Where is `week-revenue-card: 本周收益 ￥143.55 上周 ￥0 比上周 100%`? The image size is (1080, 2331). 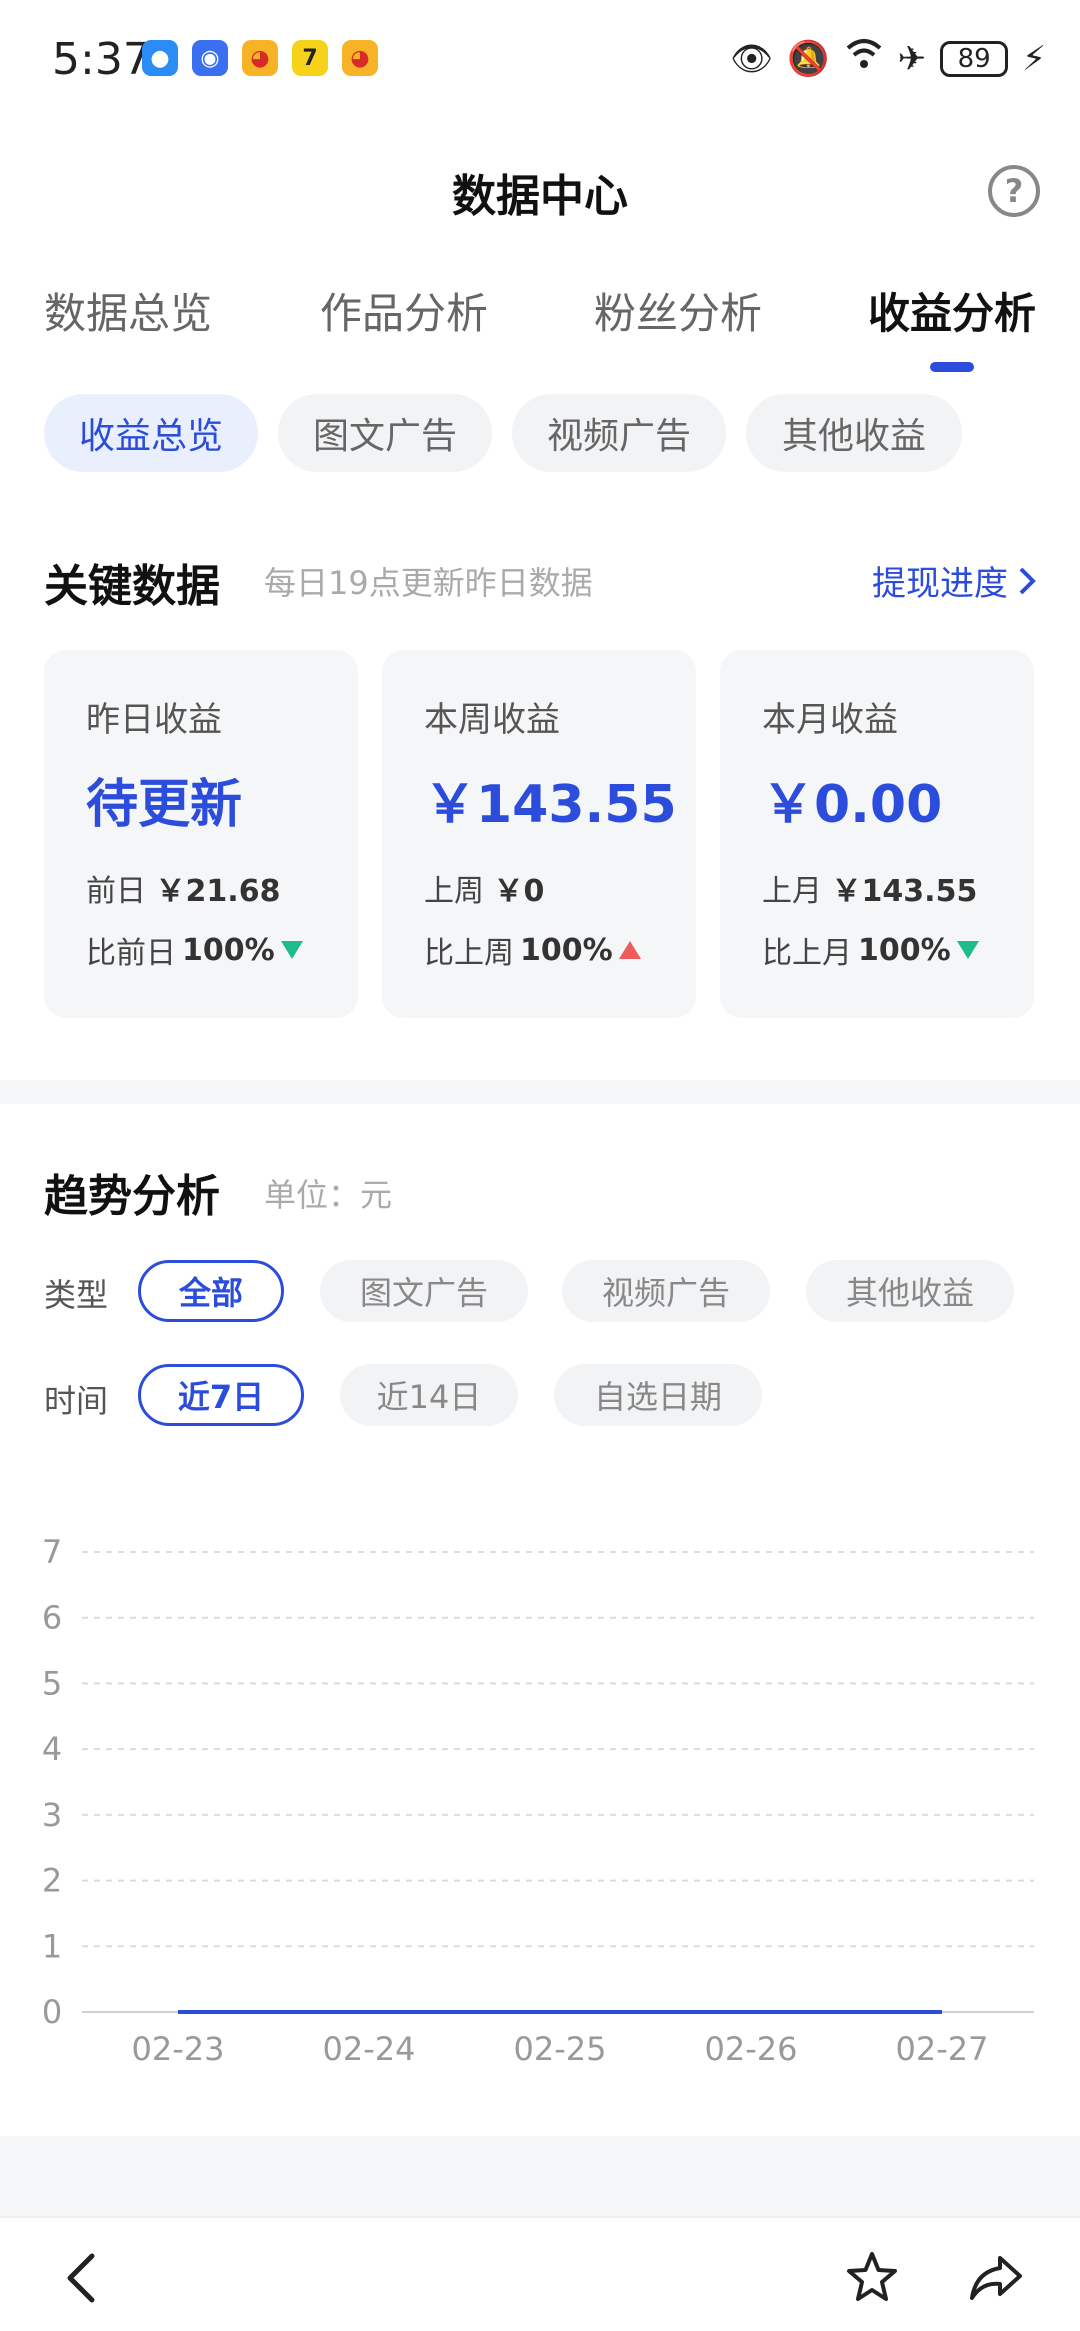
week-revenue-card: 本周收益 ￥143.55 上周 ￥0 比上周 100% is located at coordinates (539, 834).